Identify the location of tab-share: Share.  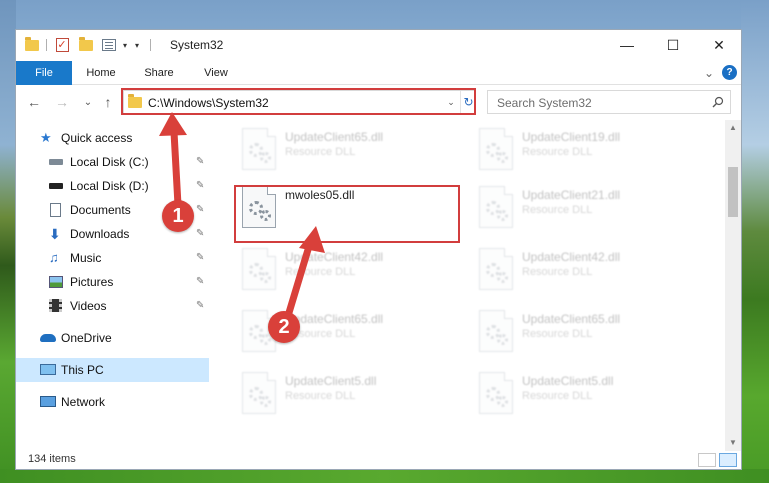
(159, 73).